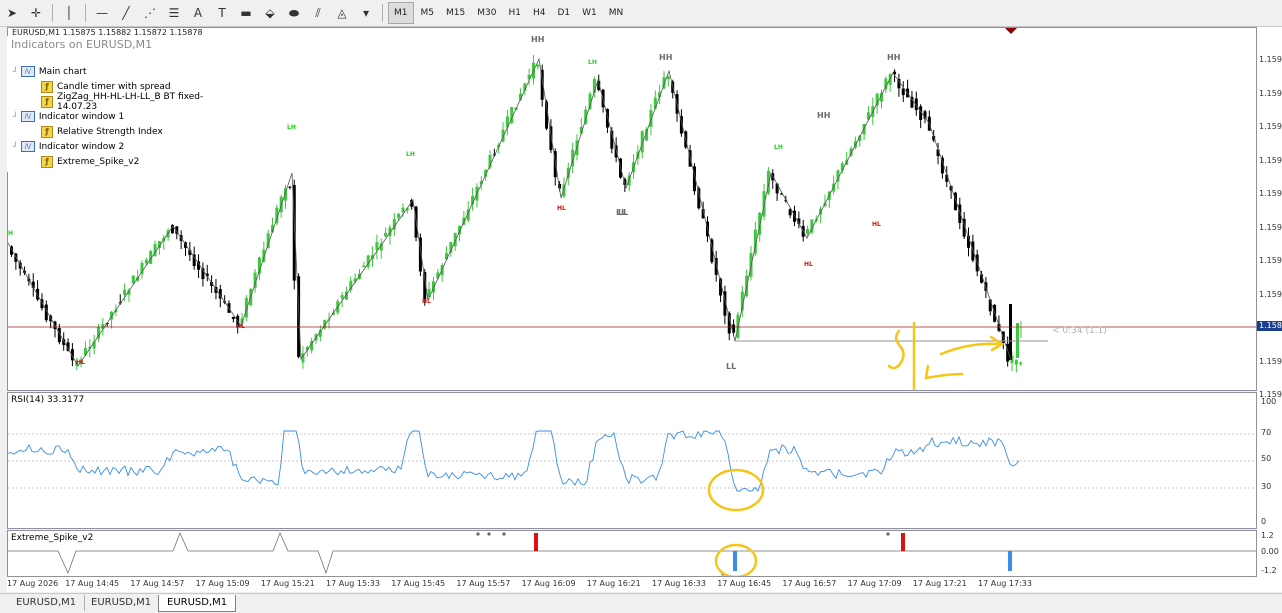 The width and height of the screenshot is (1282, 613). I want to click on drawing-toolbar: ➤ ✛ │ — ╱ ⋰ ☰ A T ▬ ⬙ ⬬ ⫽ ◬ ▾ M1 M5 M15 M30 H1 H4 D1 W1 MN, so click(641, 13).